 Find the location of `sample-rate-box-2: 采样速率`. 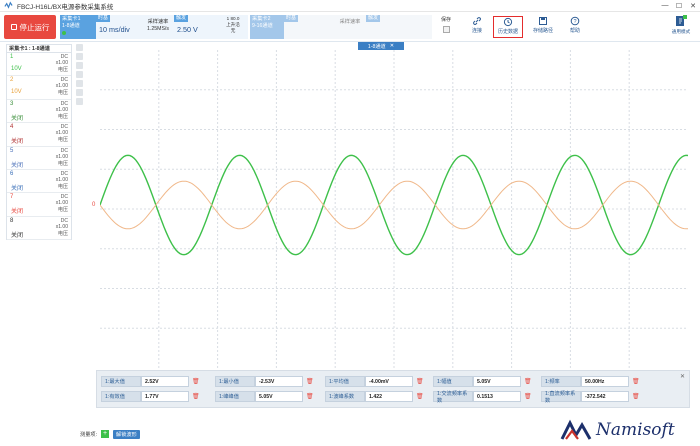

sample-rate-box-2: 采样速率 is located at coordinates (350, 27).